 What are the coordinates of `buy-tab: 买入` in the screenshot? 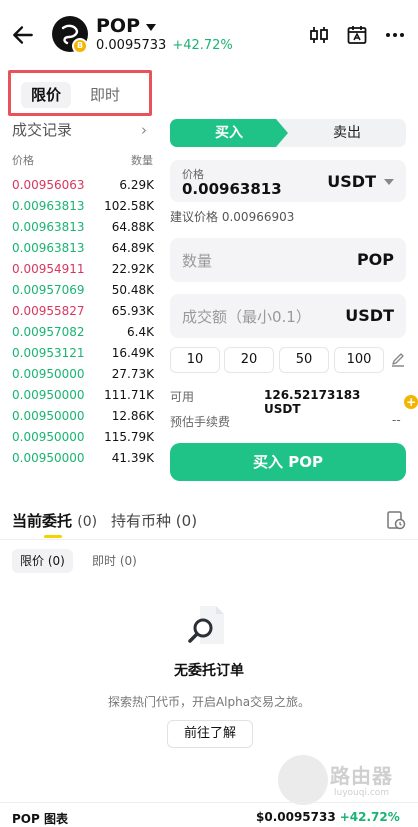 It's located at (229, 133).